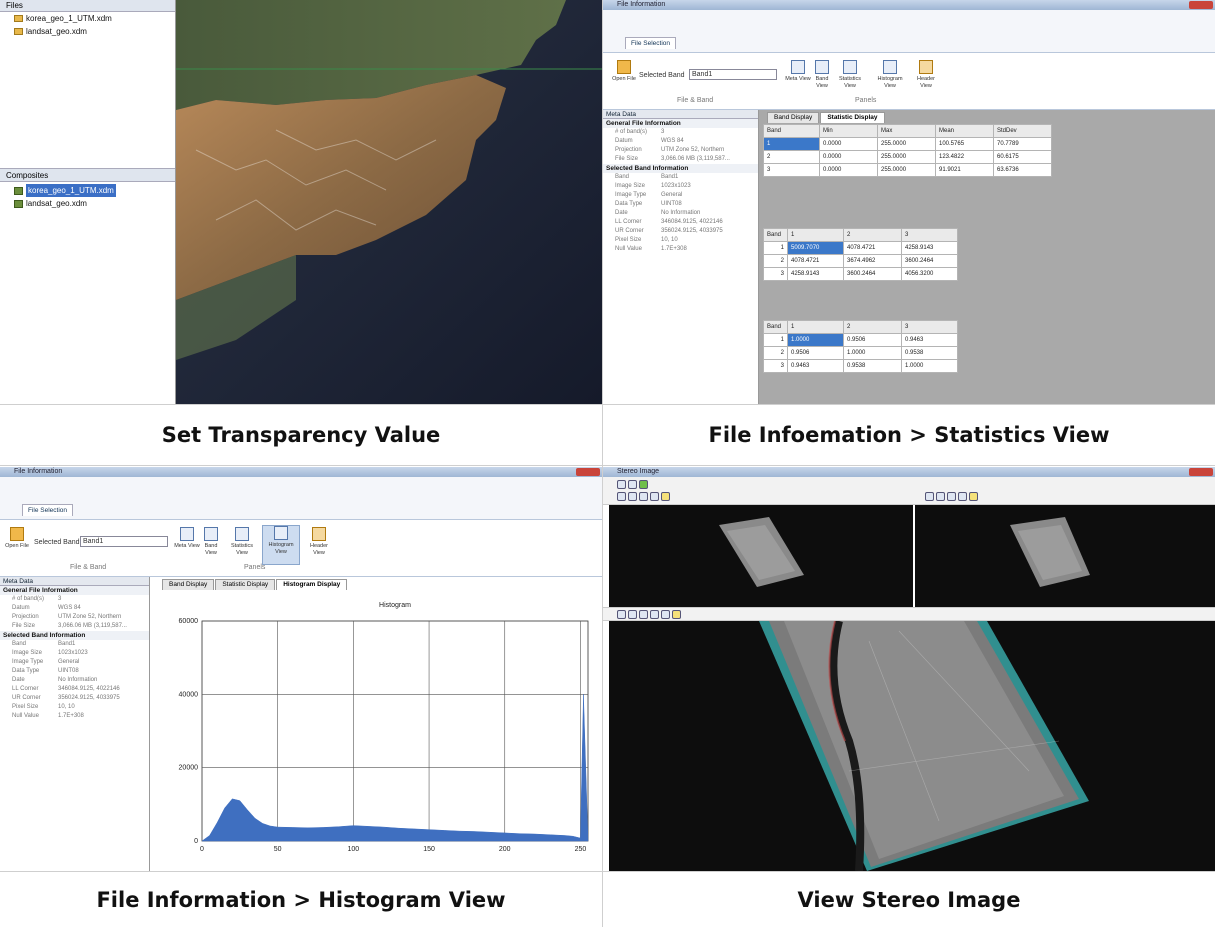 The height and width of the screenshot is (927, 1215). Describe the element at coordinates (621, 614) in the screenshot. I see `refresh-icon` at that location.